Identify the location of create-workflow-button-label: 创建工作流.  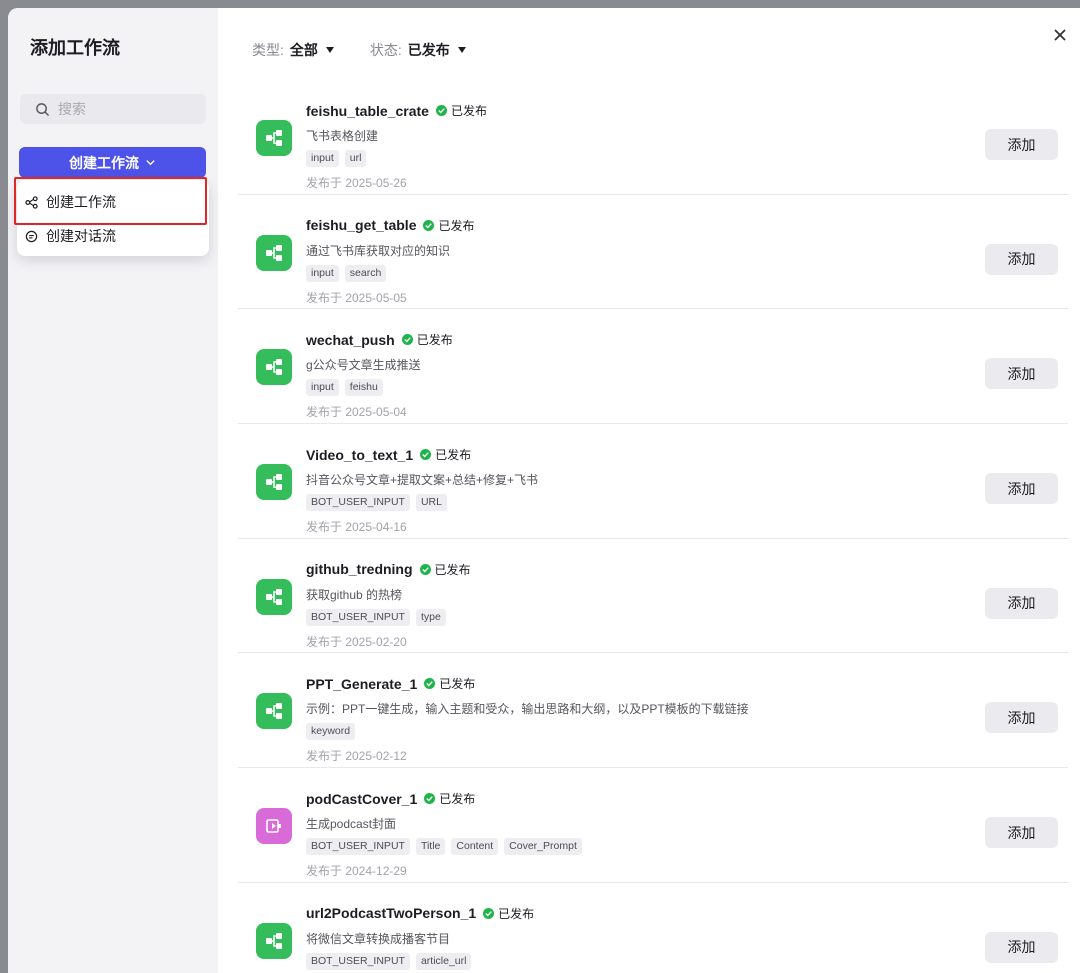
(104, 162).